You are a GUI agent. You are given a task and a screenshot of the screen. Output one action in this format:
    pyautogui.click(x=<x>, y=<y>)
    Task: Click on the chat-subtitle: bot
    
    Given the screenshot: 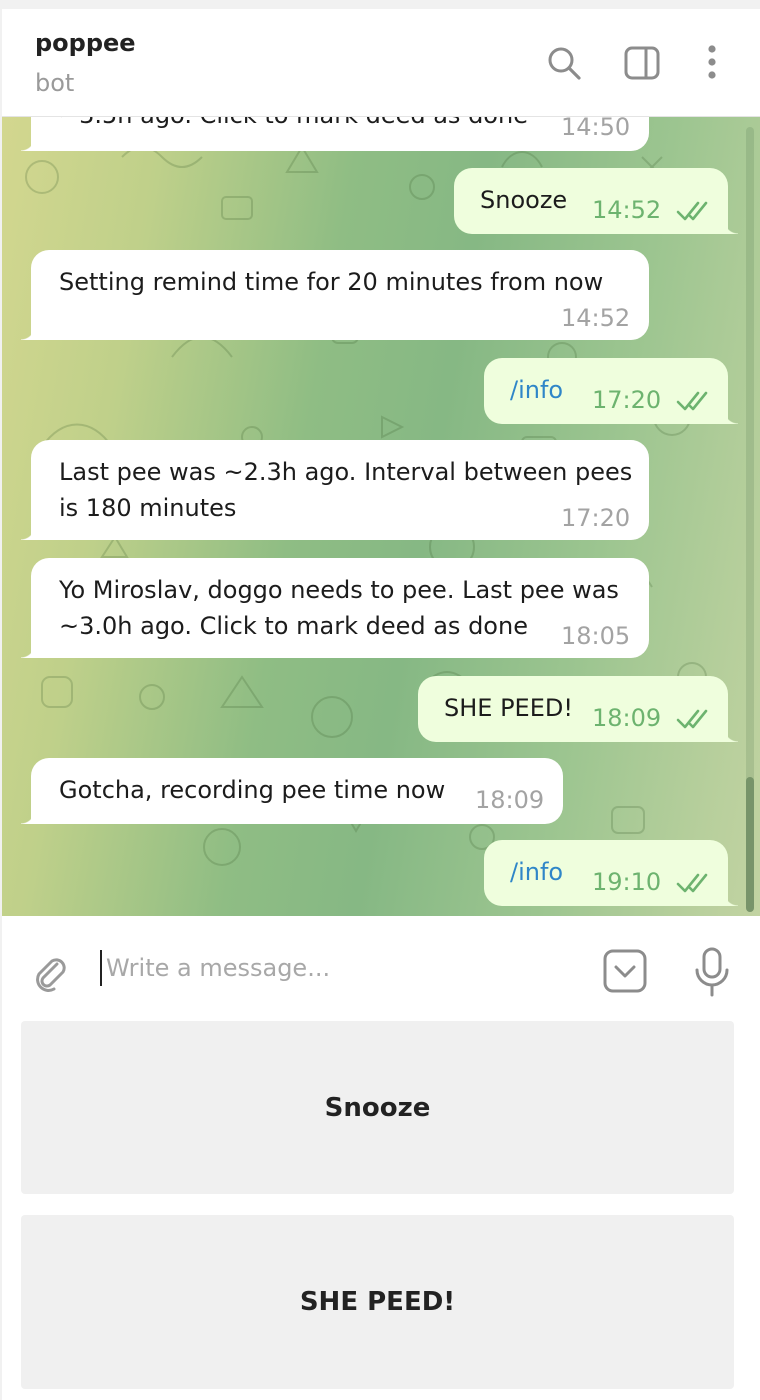 What is the action you would take?
    pyautogui.click(x=55, y=83)
    